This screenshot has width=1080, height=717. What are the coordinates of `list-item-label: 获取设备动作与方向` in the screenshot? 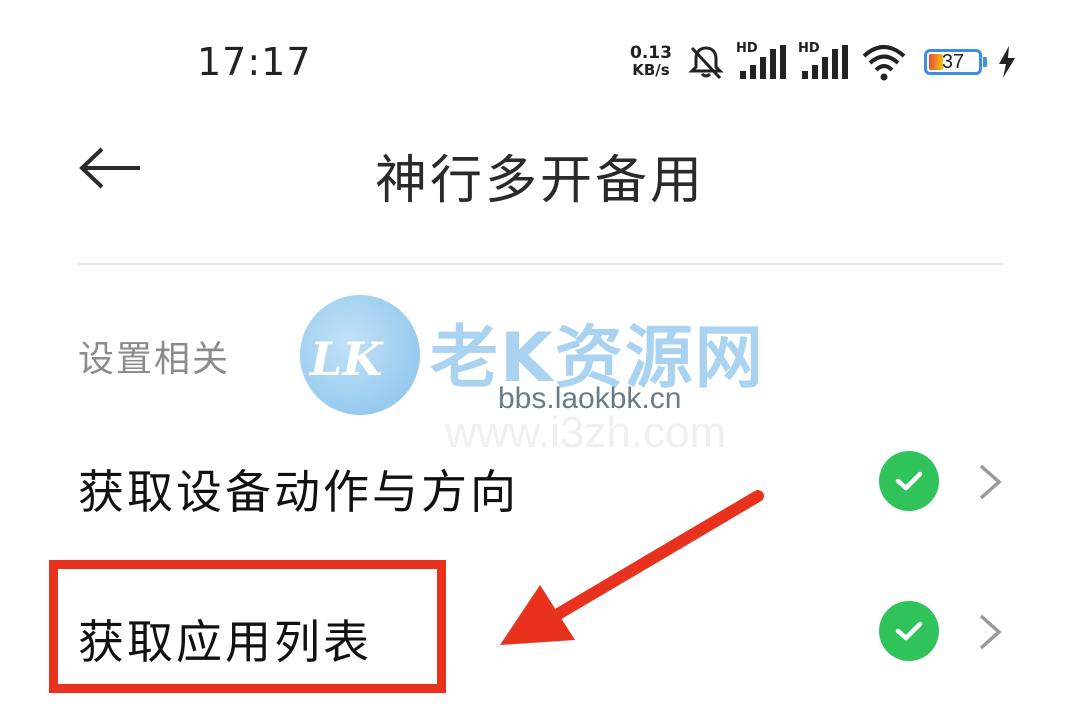 It's located at (298, 492).